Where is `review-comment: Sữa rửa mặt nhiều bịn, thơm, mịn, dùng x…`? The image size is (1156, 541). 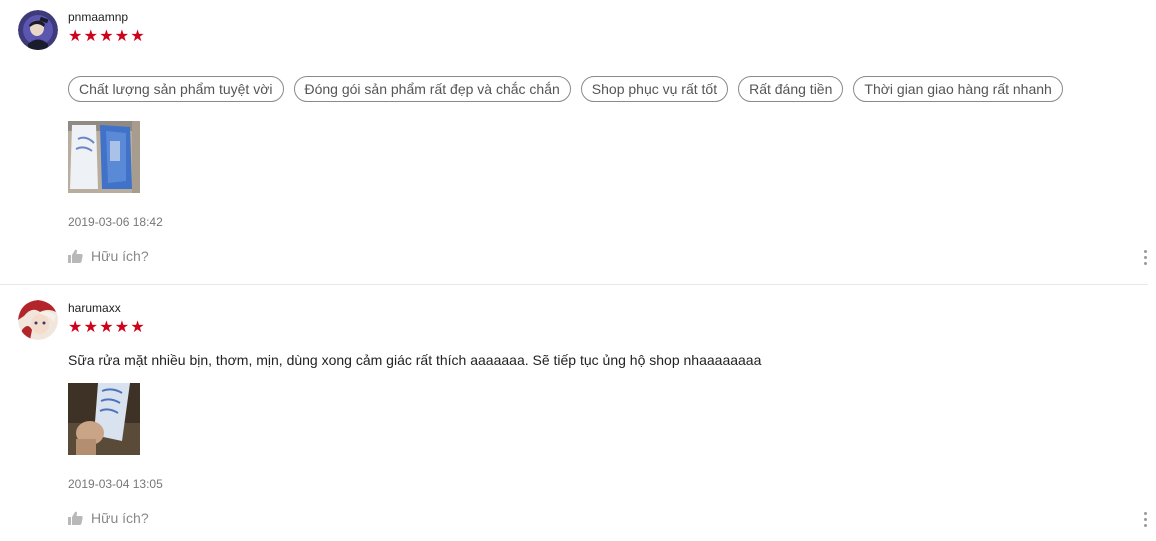 review-comment: Sữa rửa mặt nhiều bịn, thơm, mịn, dùng x… is located at coordinates (415, 360).